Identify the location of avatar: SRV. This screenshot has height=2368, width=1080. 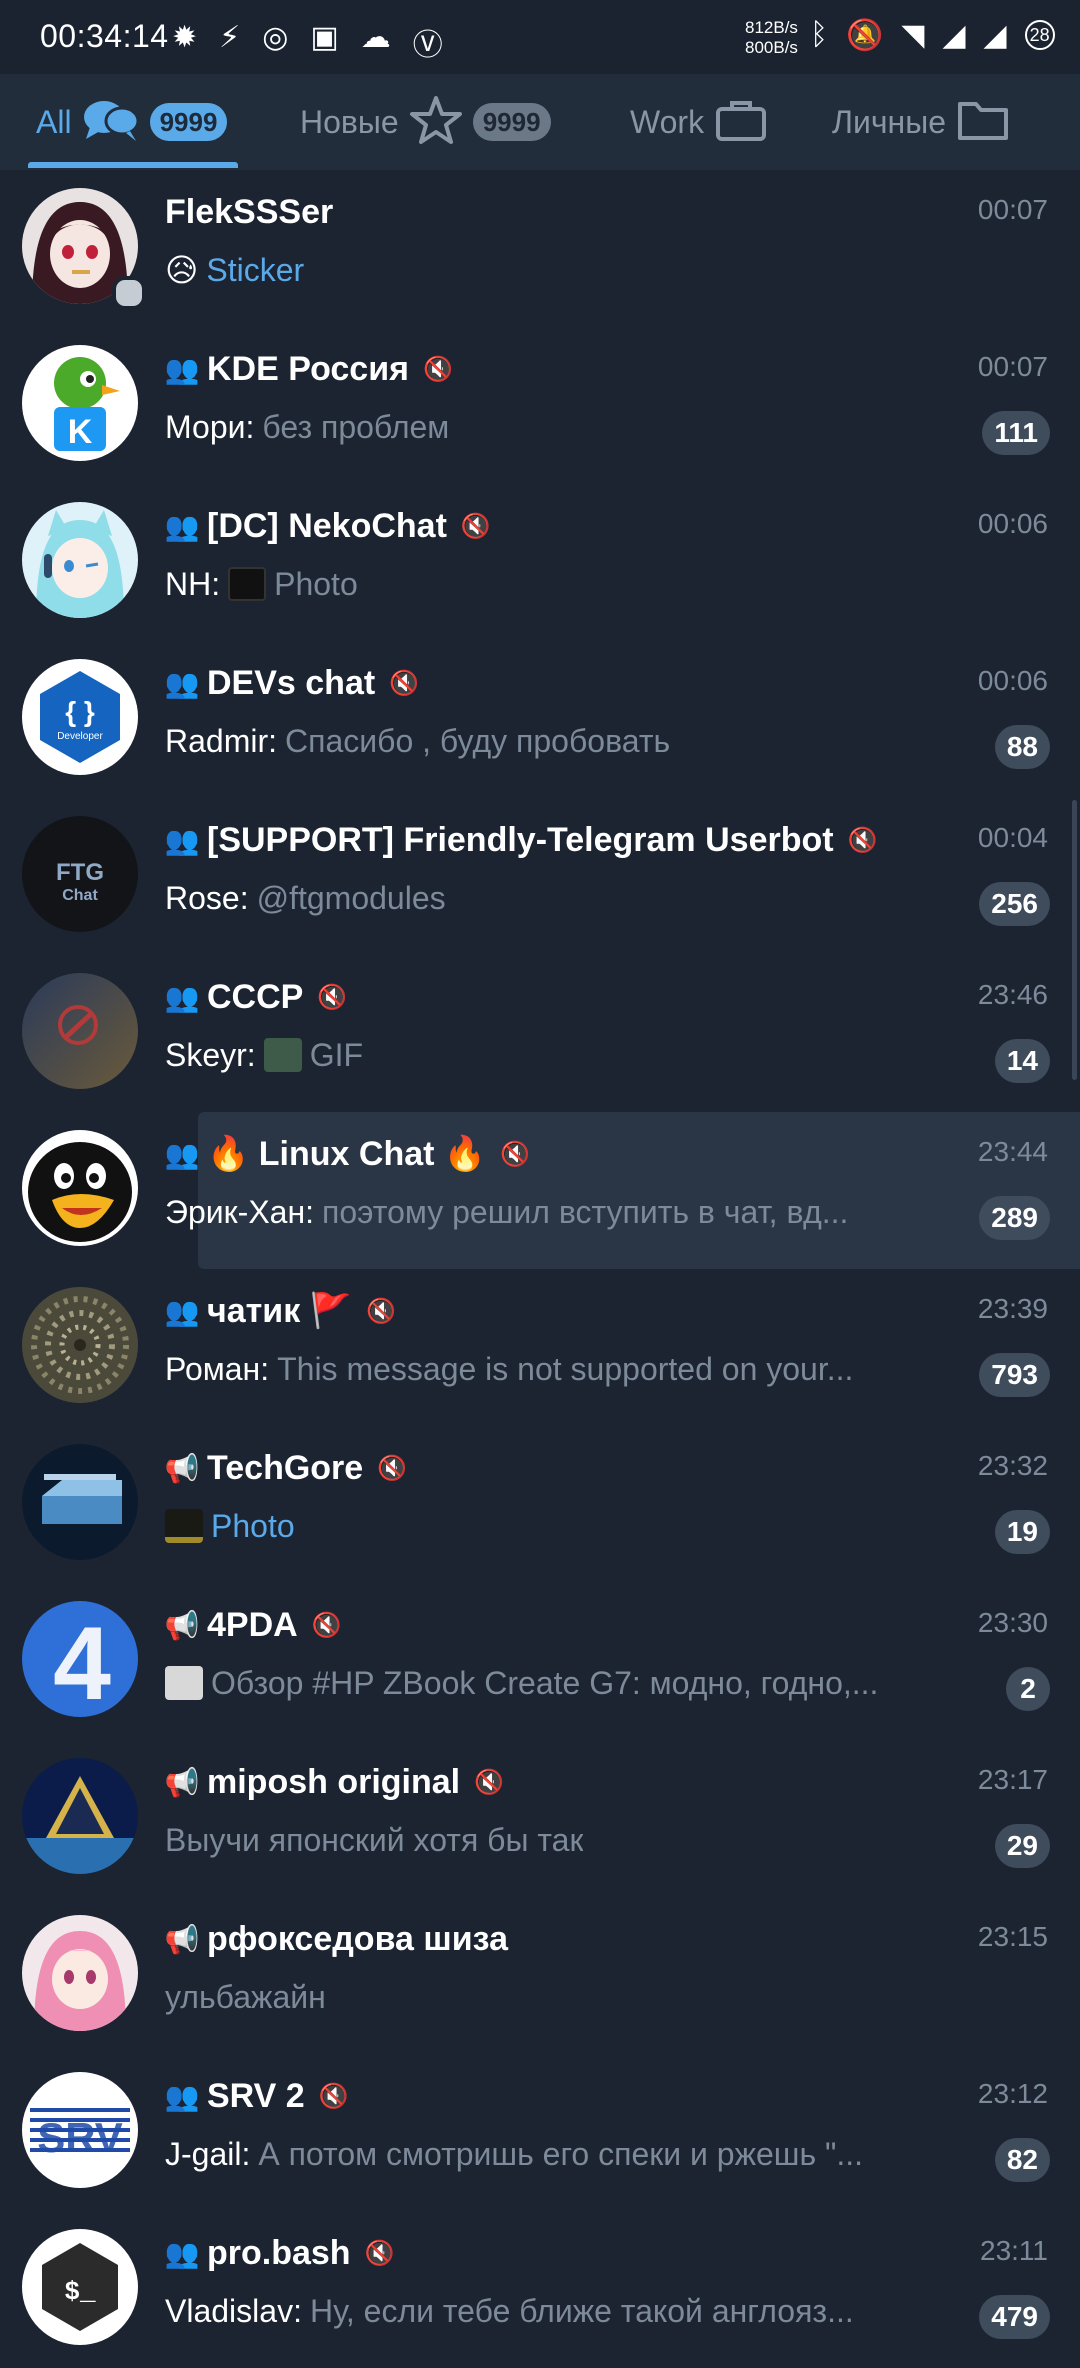
(80, 2130).